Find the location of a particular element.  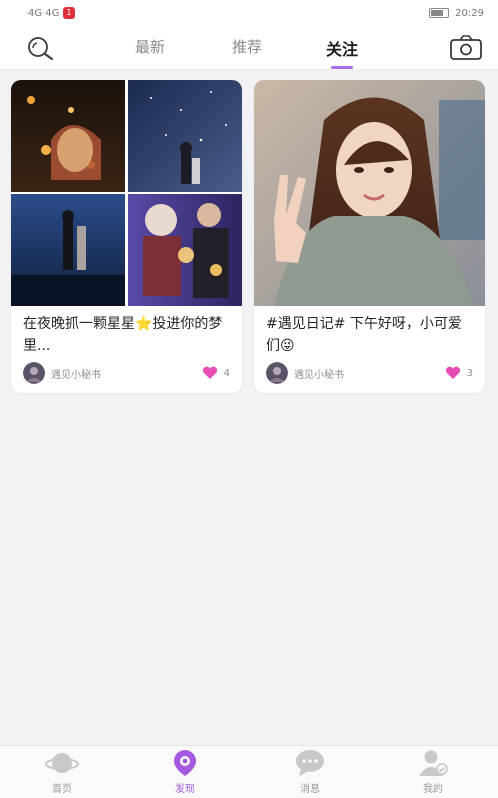

like-control: 3 is located at coordinates (459, 373).